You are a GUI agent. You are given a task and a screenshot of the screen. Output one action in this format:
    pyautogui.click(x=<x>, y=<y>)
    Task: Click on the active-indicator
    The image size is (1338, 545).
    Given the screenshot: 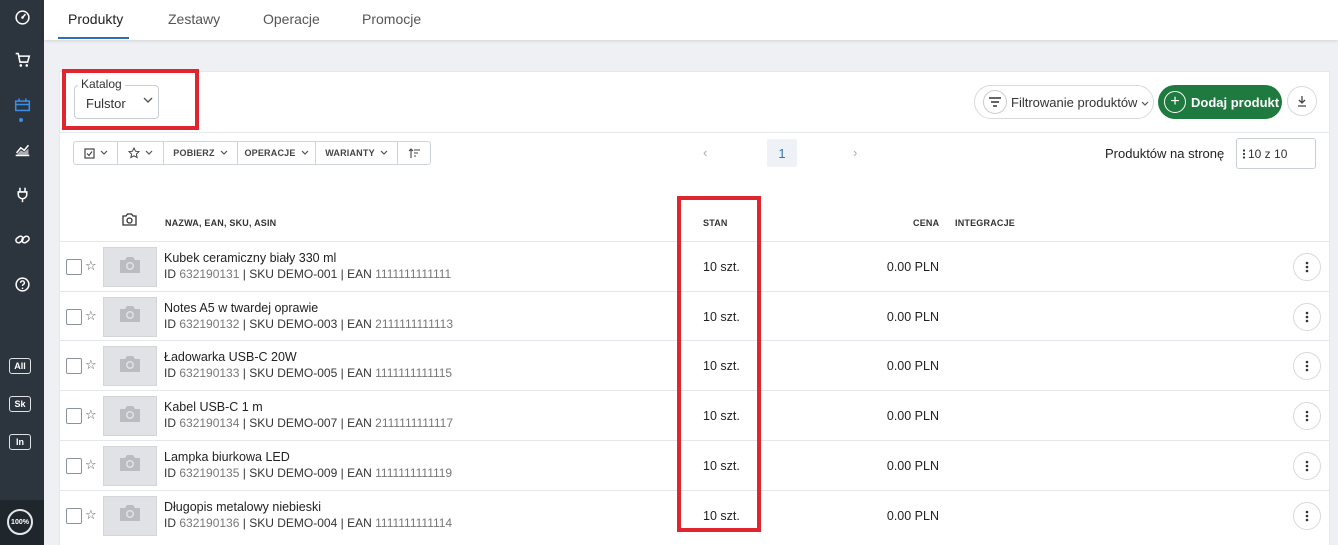 What is the action you would take?
    pyautogui.click(x=21, y=120)
    